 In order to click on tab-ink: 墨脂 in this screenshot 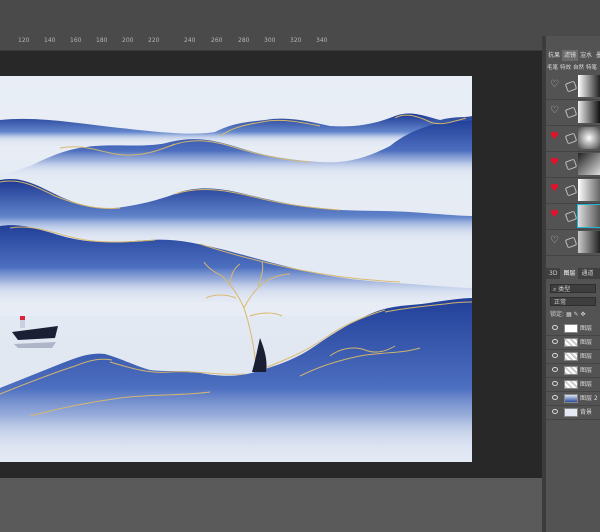, I will do `click(597, 55)`.